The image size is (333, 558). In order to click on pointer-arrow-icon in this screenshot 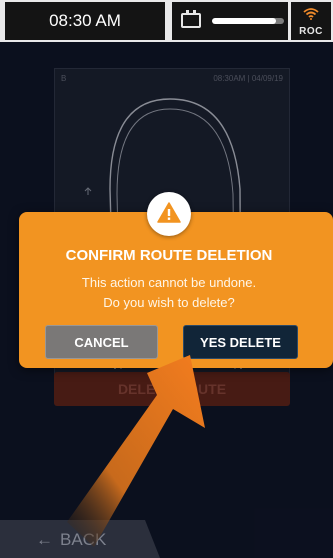, I will do `click(136, 451)`.